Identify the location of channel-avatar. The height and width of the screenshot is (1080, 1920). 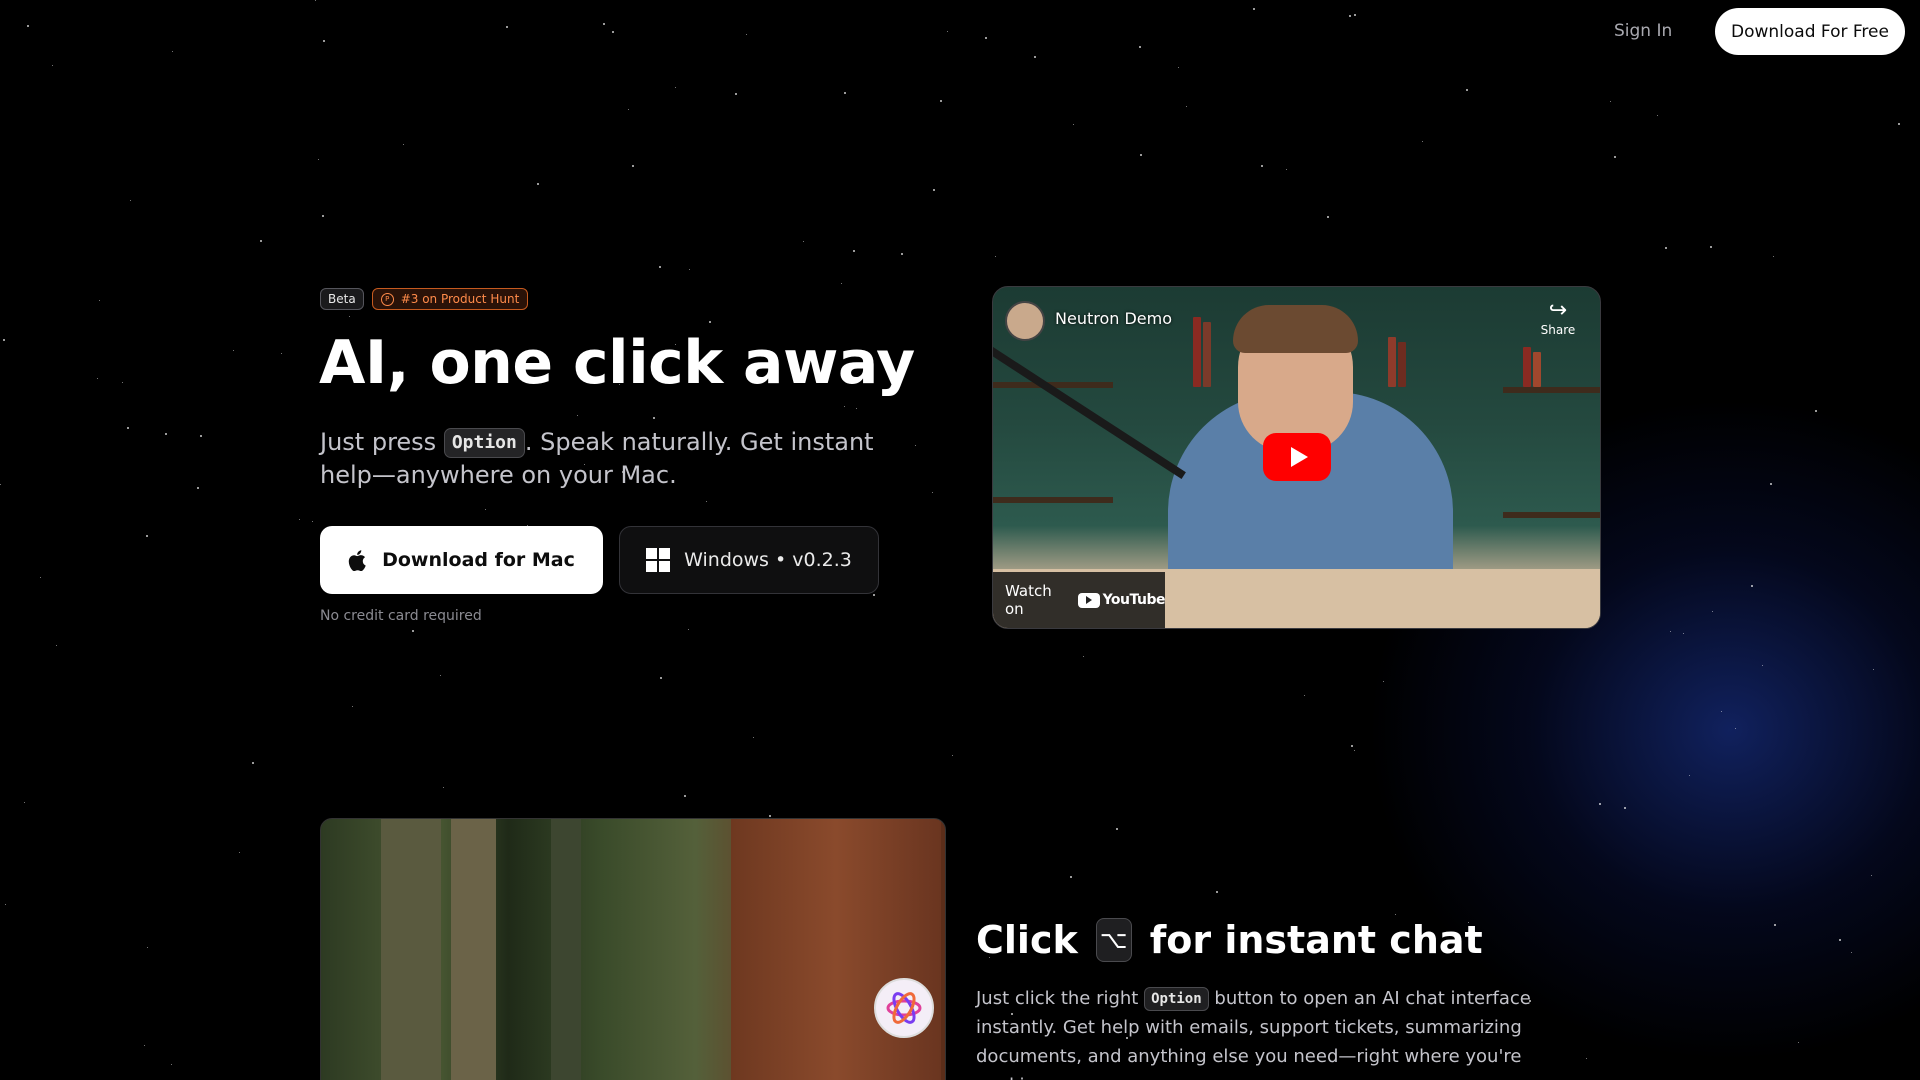
(1025, 321).